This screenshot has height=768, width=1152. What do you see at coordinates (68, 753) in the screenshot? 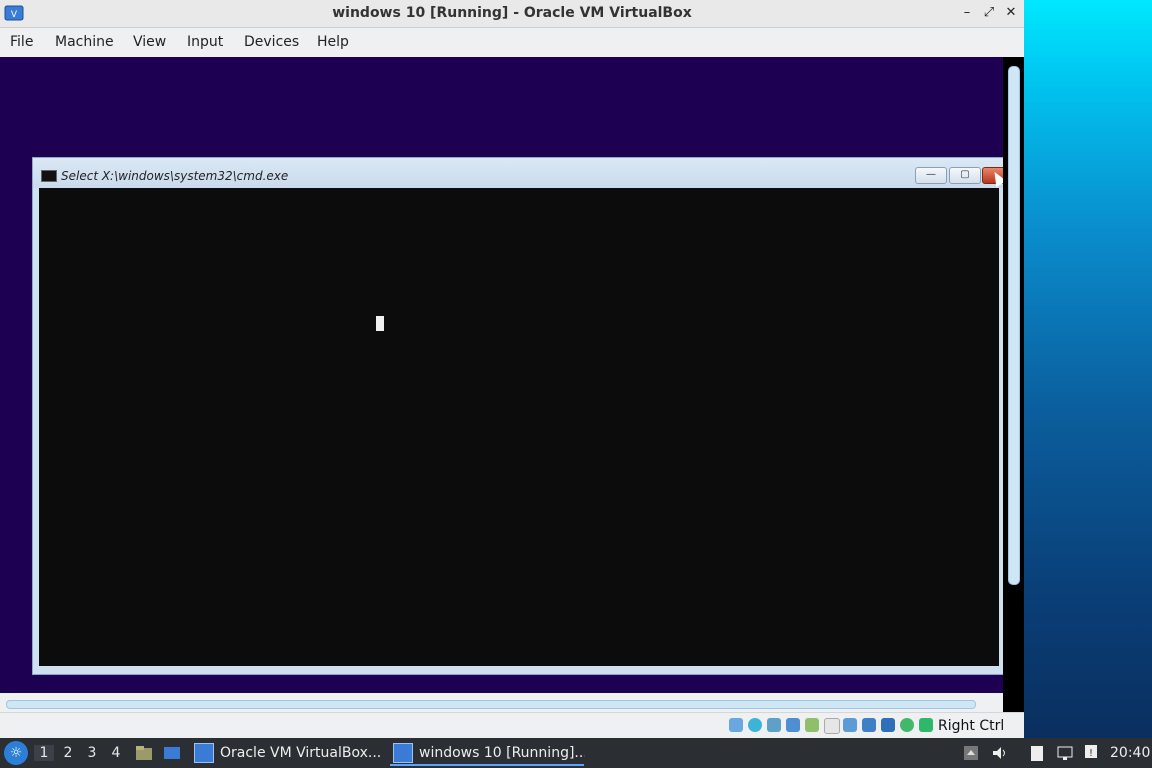
I see `desktop-2: 2` at bounding box center [68, 753].